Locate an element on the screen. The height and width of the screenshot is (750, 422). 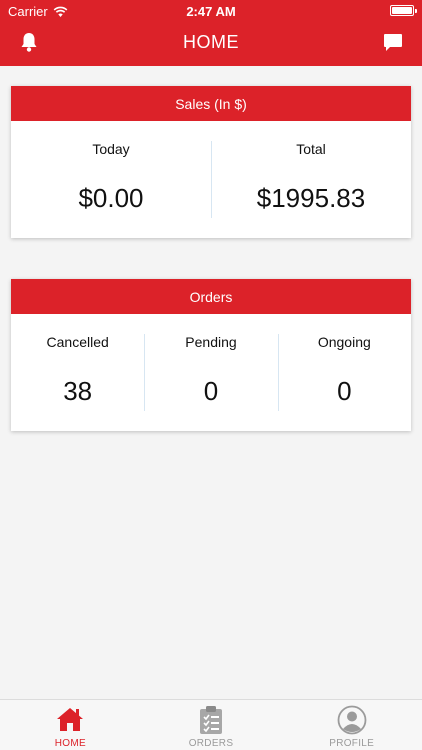
page-title: HOME is located at coordinates (211, 42).